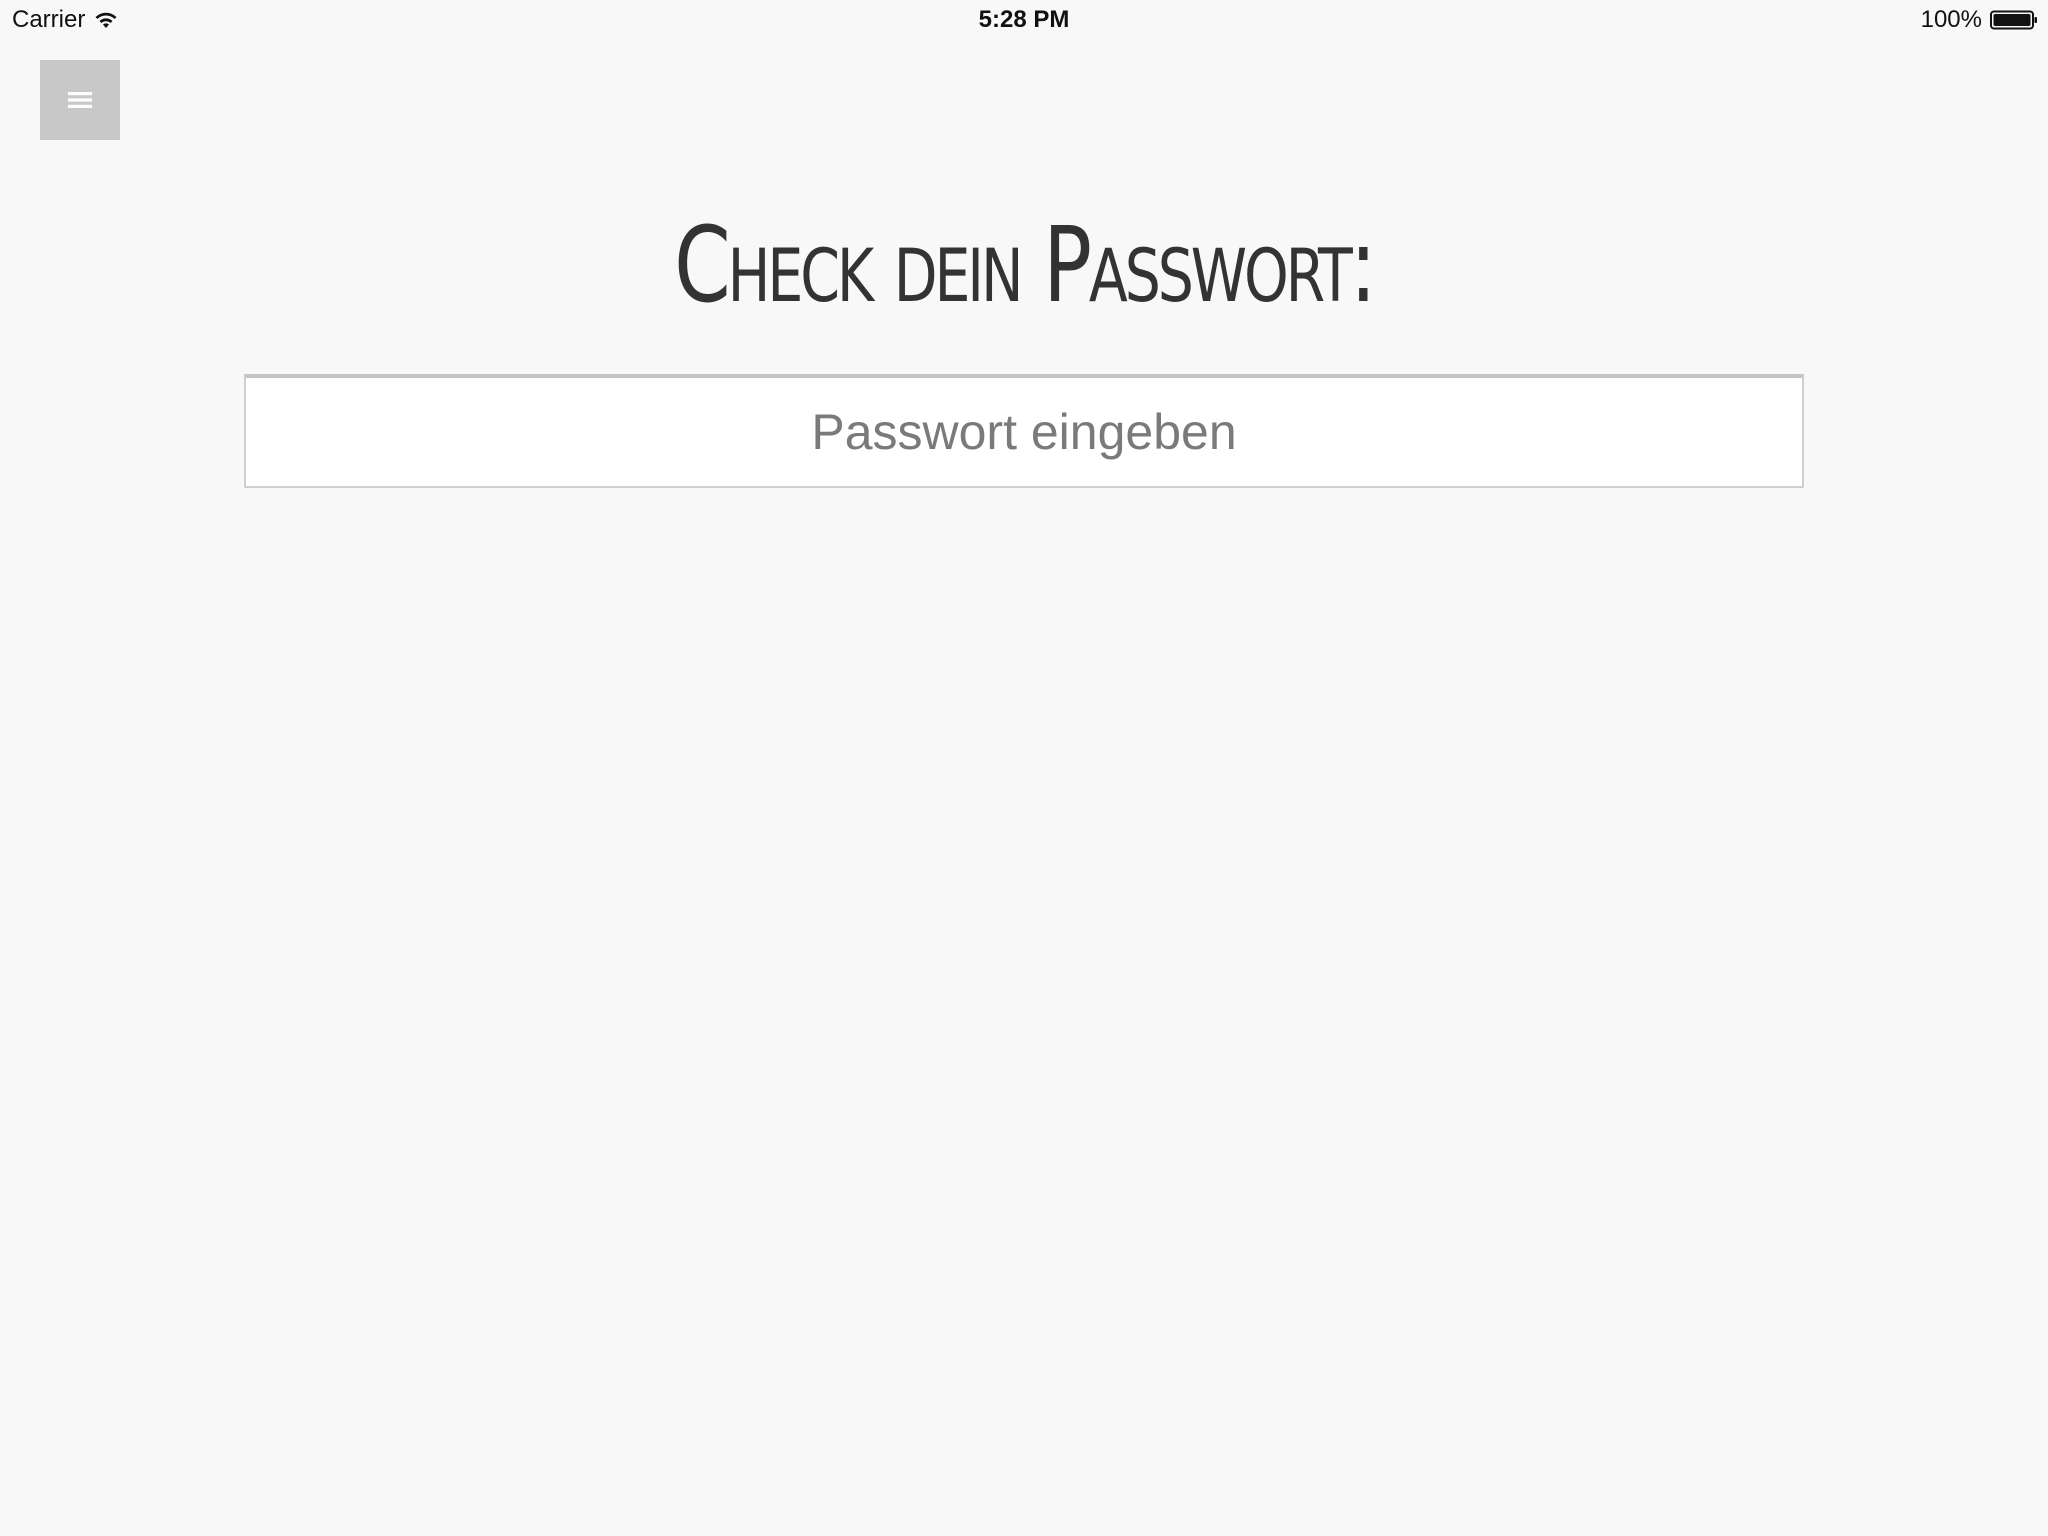 The image size is (2048, 1536). I want to click on battery-group: 100%, so click(1979, 20).